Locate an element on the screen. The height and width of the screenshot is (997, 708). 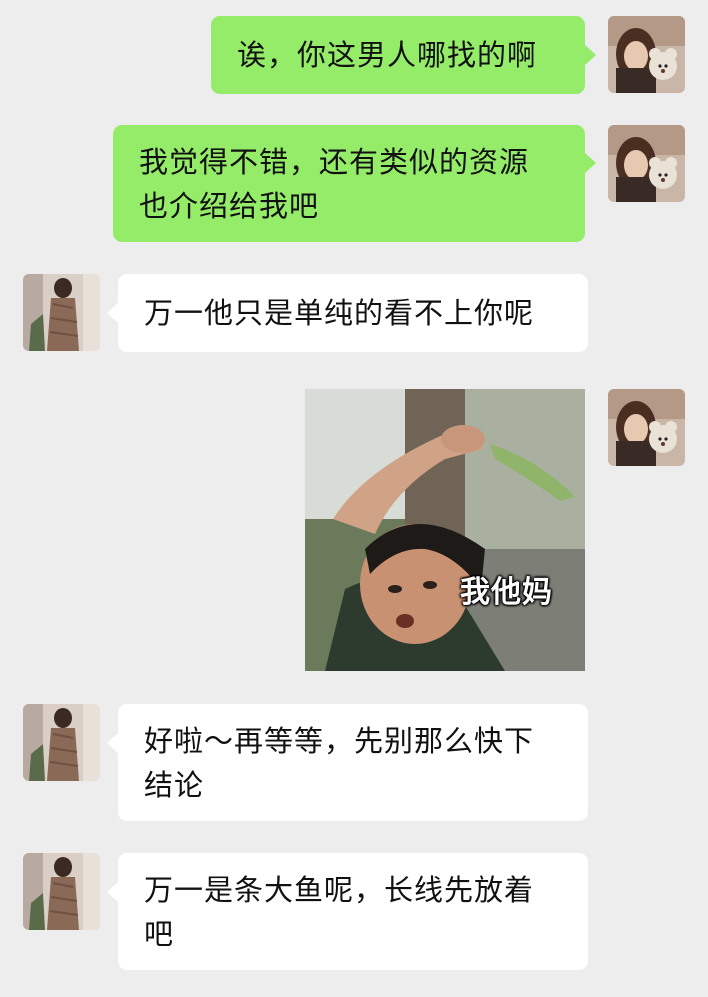
message-text: 万一他只是单纯的看不上你呢 is located at coordinates (339, 313).